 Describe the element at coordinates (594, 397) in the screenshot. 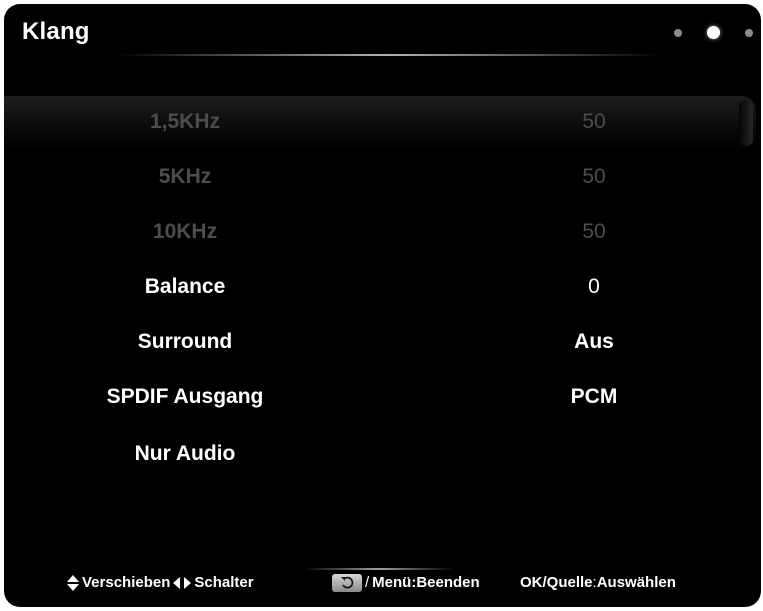

I see `menu-item-value: PCM` at that location.